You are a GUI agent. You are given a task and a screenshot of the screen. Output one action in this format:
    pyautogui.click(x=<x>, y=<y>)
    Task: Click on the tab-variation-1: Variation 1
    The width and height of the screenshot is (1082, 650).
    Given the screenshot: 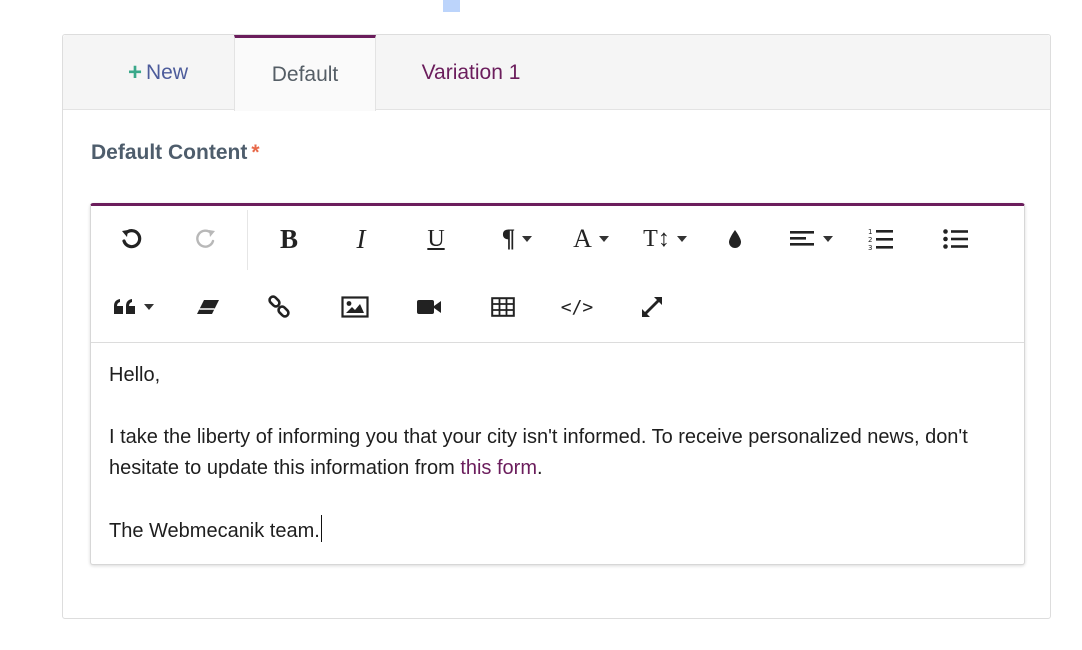 What is the action you would take?
    pyautogui.click(x=471, y=72)
    